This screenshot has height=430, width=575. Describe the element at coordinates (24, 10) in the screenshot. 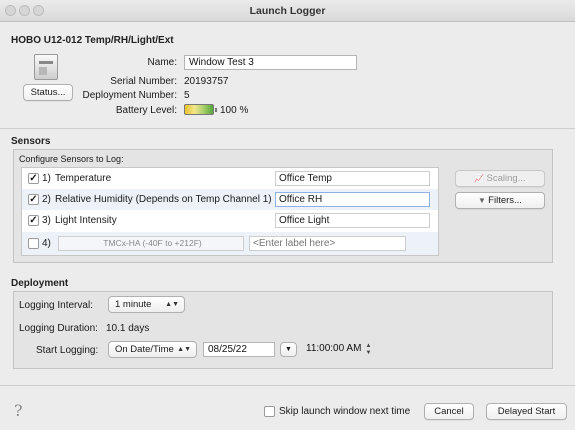

I see `minimize-window-icon` at that location.